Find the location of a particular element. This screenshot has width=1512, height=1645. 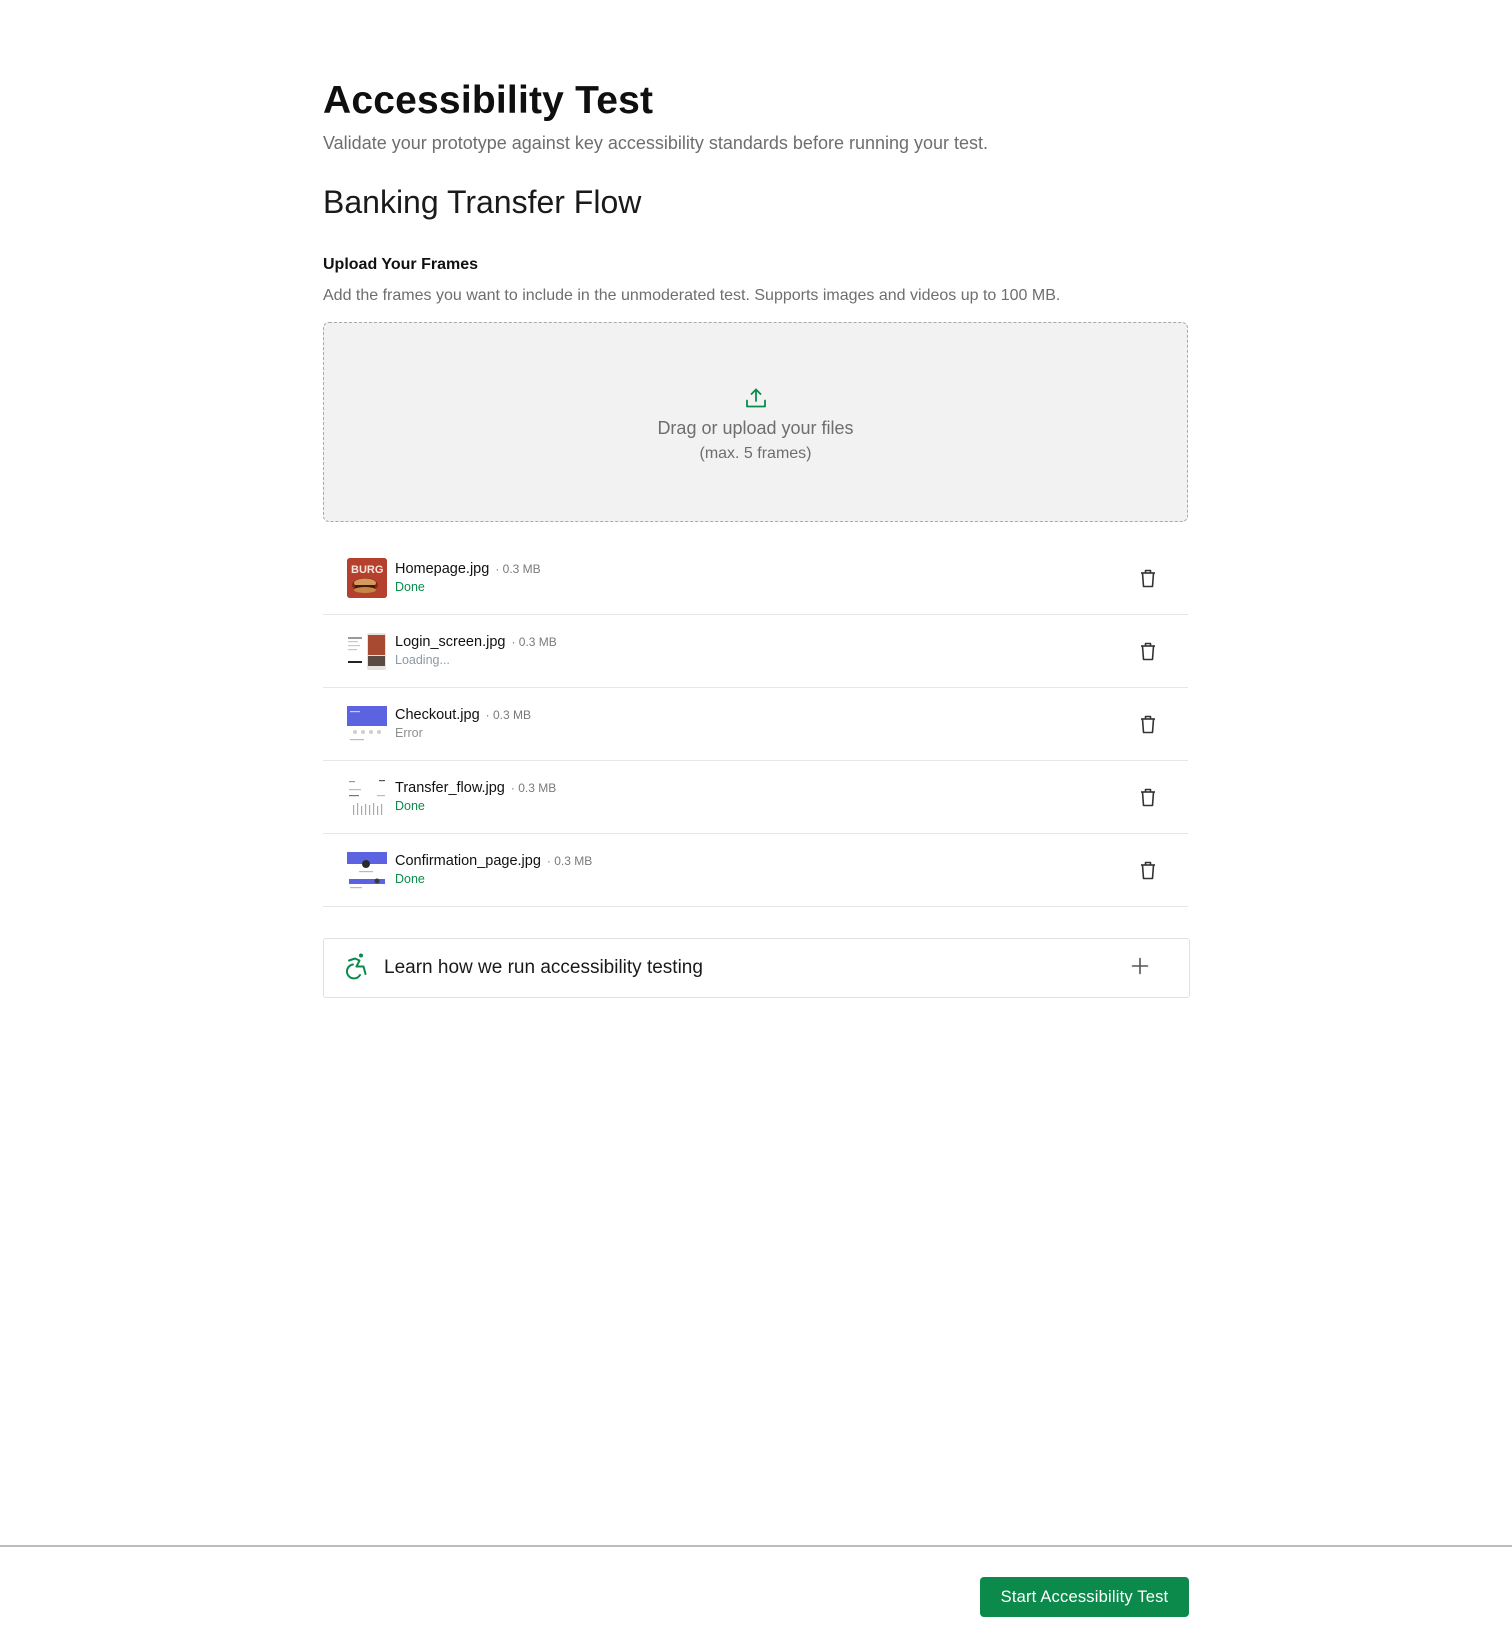

file-status: Error is located at coordinates (409, 733).